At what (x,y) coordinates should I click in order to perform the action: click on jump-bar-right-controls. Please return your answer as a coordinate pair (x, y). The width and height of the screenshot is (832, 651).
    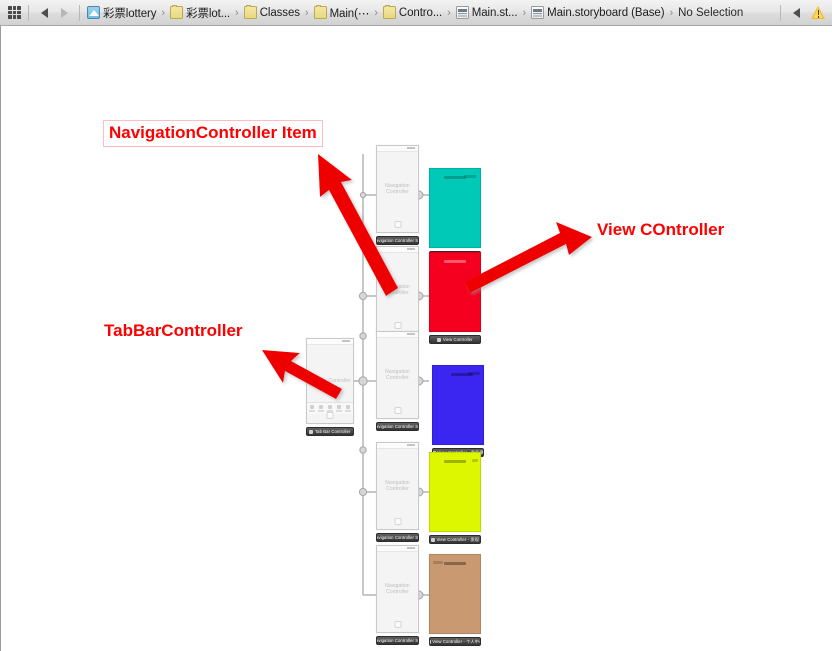
    Looking at the image, I should click on (802, 13).